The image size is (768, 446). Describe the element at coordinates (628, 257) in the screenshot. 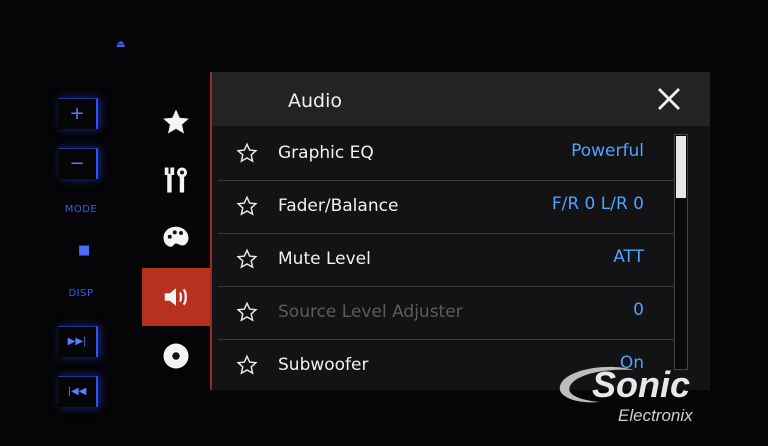

I see `setting-value: ATT` at that location.